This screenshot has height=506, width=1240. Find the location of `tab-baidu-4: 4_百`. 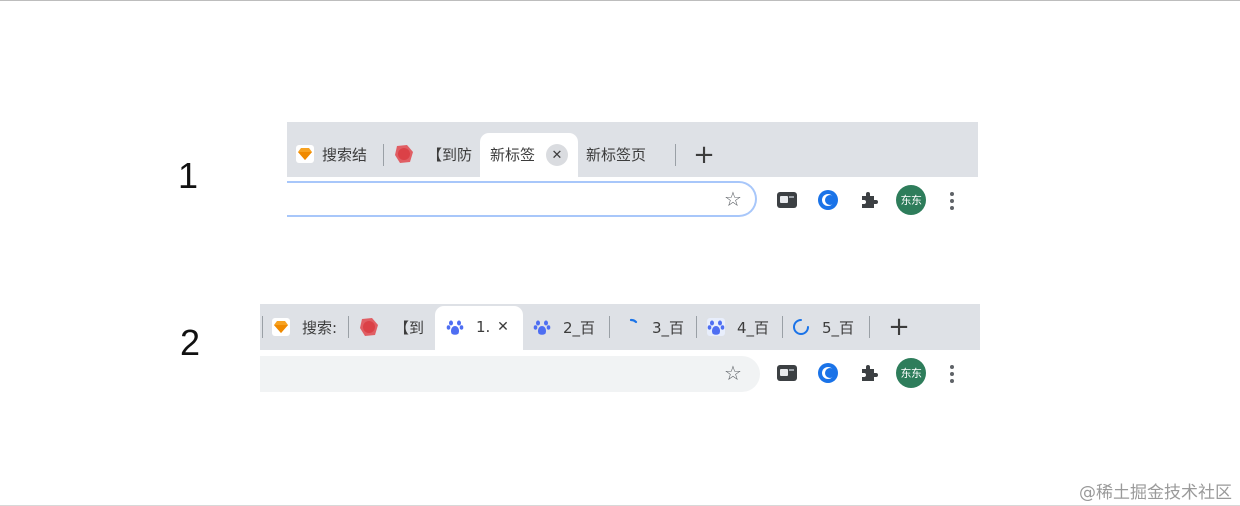

tab-baidu-4: 4_百 is located at coordinates (740, 327).